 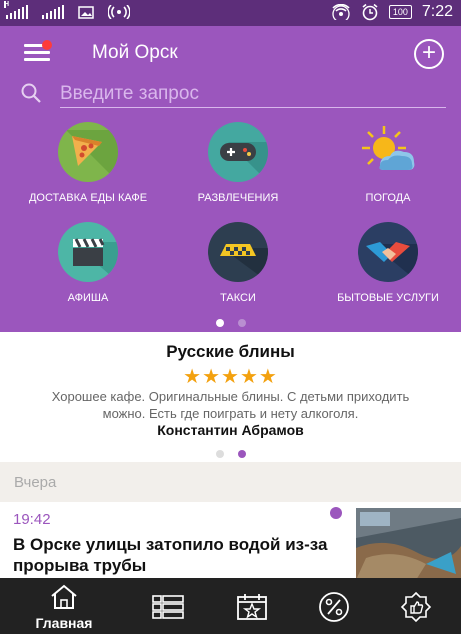 I want to click on image-notification-icon, so click(x=86, y=12).